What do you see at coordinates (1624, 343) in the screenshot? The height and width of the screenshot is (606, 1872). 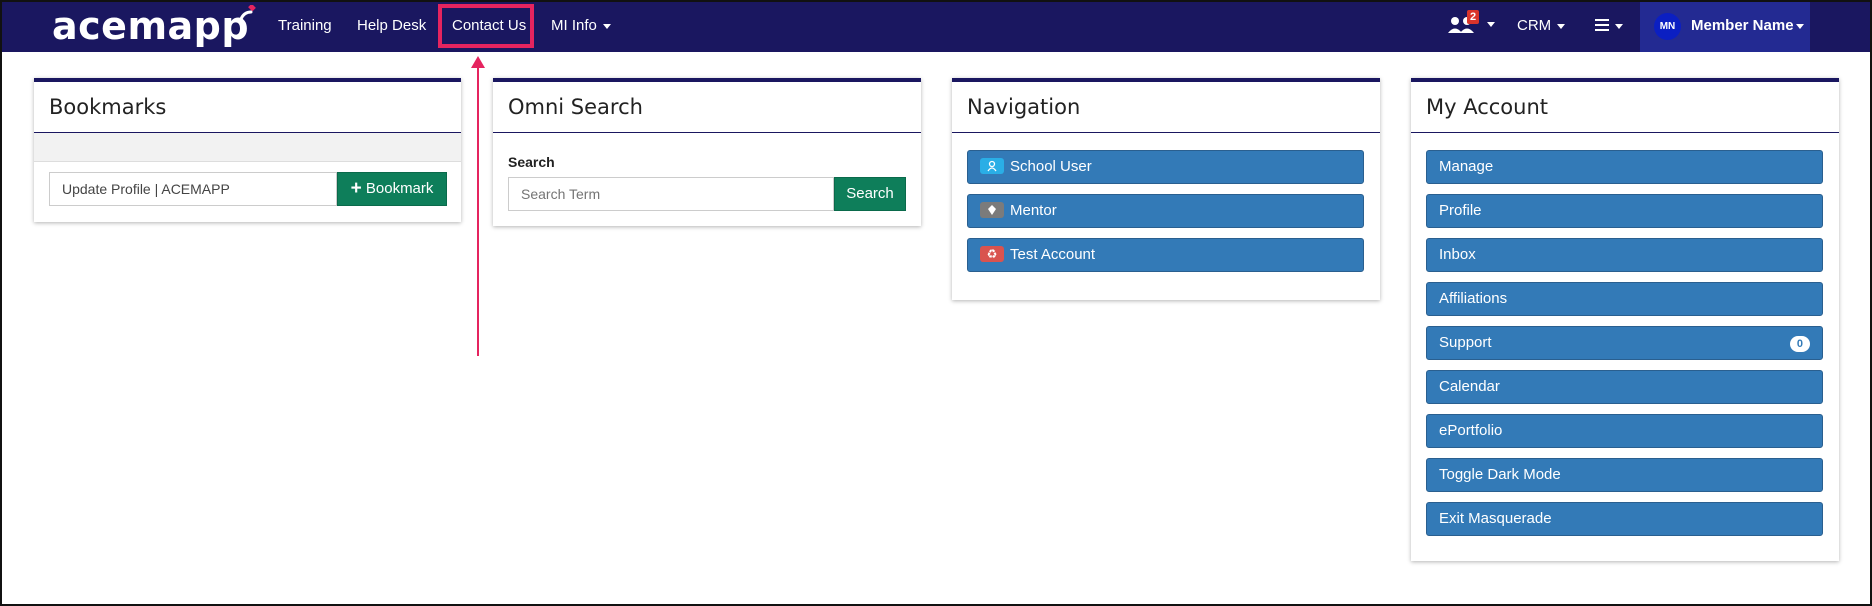 I see `account-support-button: Support 0` at bounding box center [1624, 343].